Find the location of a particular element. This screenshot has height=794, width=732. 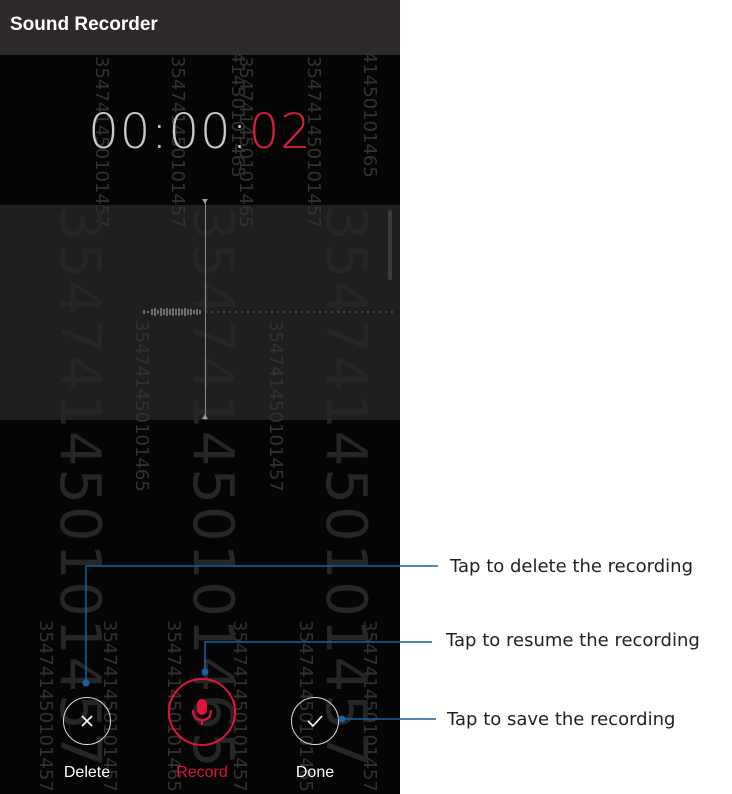

app-bar: Sound Recorder is located at coordinates (200, 27).